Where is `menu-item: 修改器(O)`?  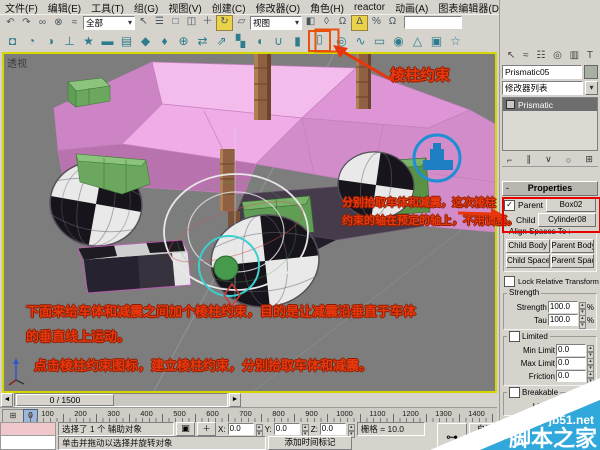 menu-item: 修改器(O) is located at coordinates (278, 7).